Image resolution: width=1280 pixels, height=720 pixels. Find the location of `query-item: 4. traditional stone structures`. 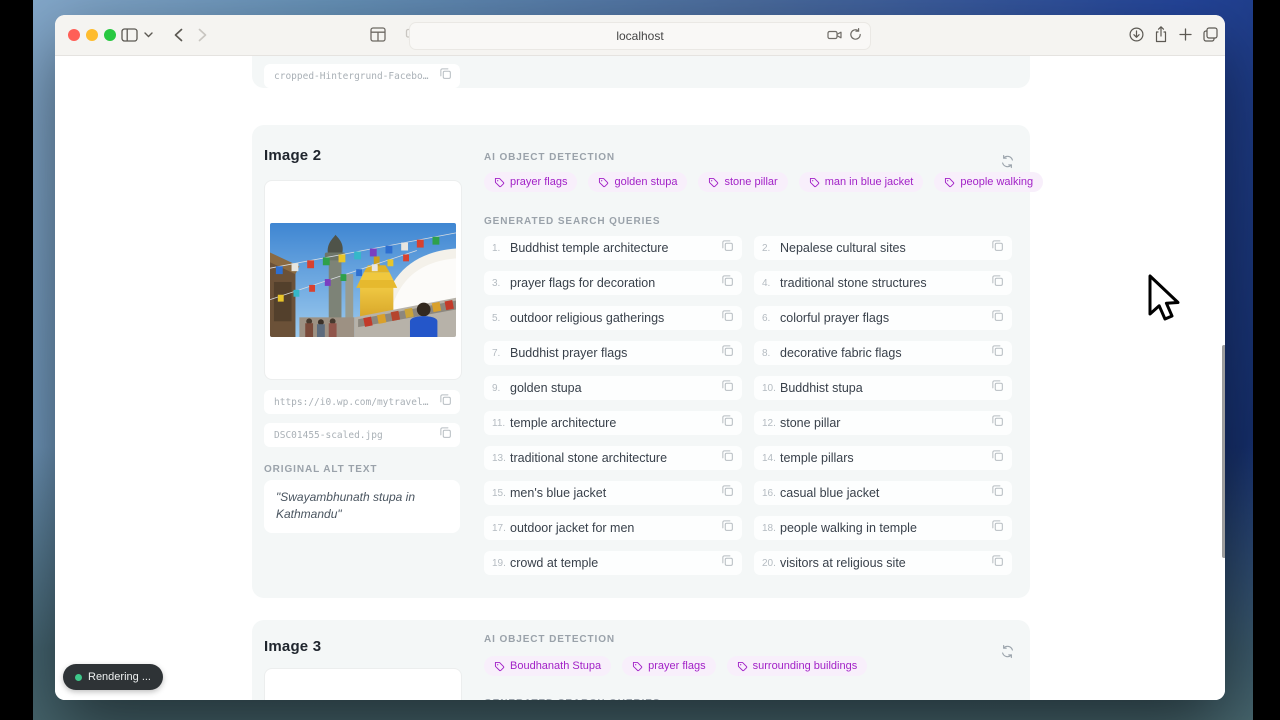

query-item: 4. traditional stone structures is located at coordinates (883, 283).